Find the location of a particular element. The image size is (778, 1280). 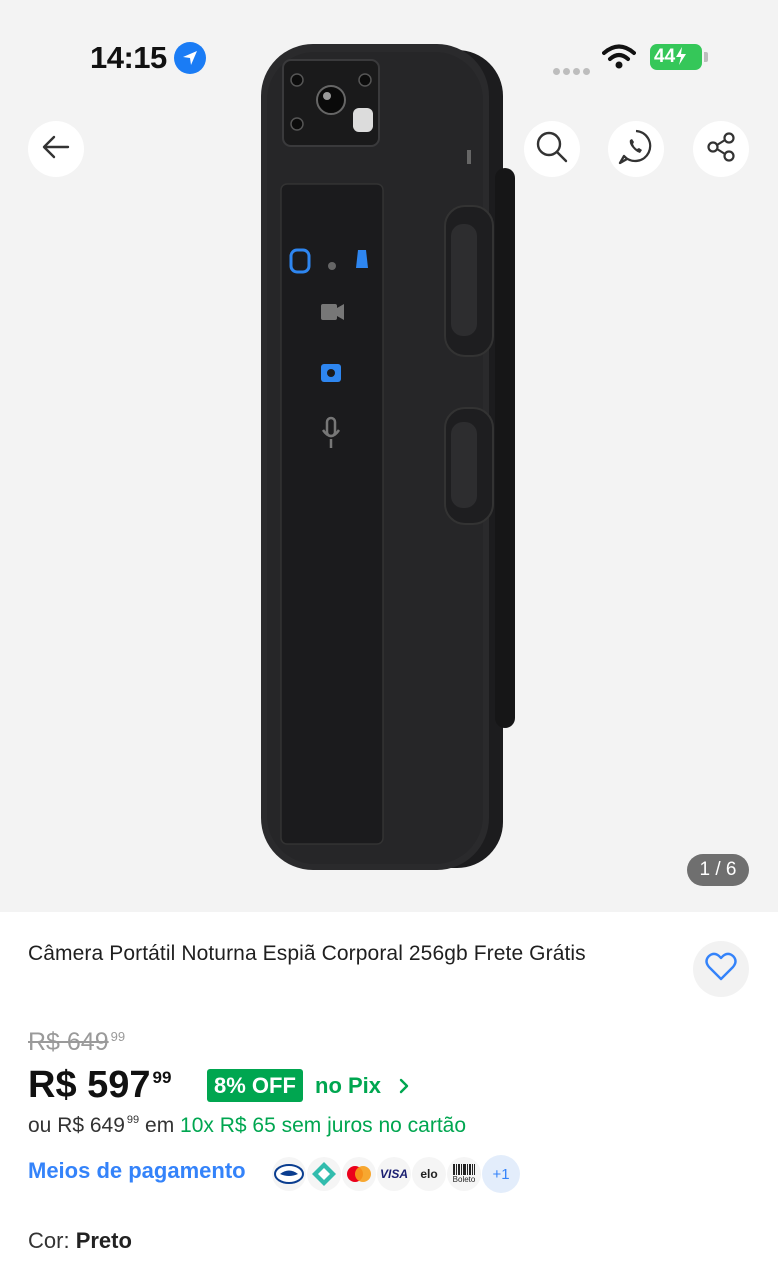

status-time: 14:15 is located at coordinates (128, 57).